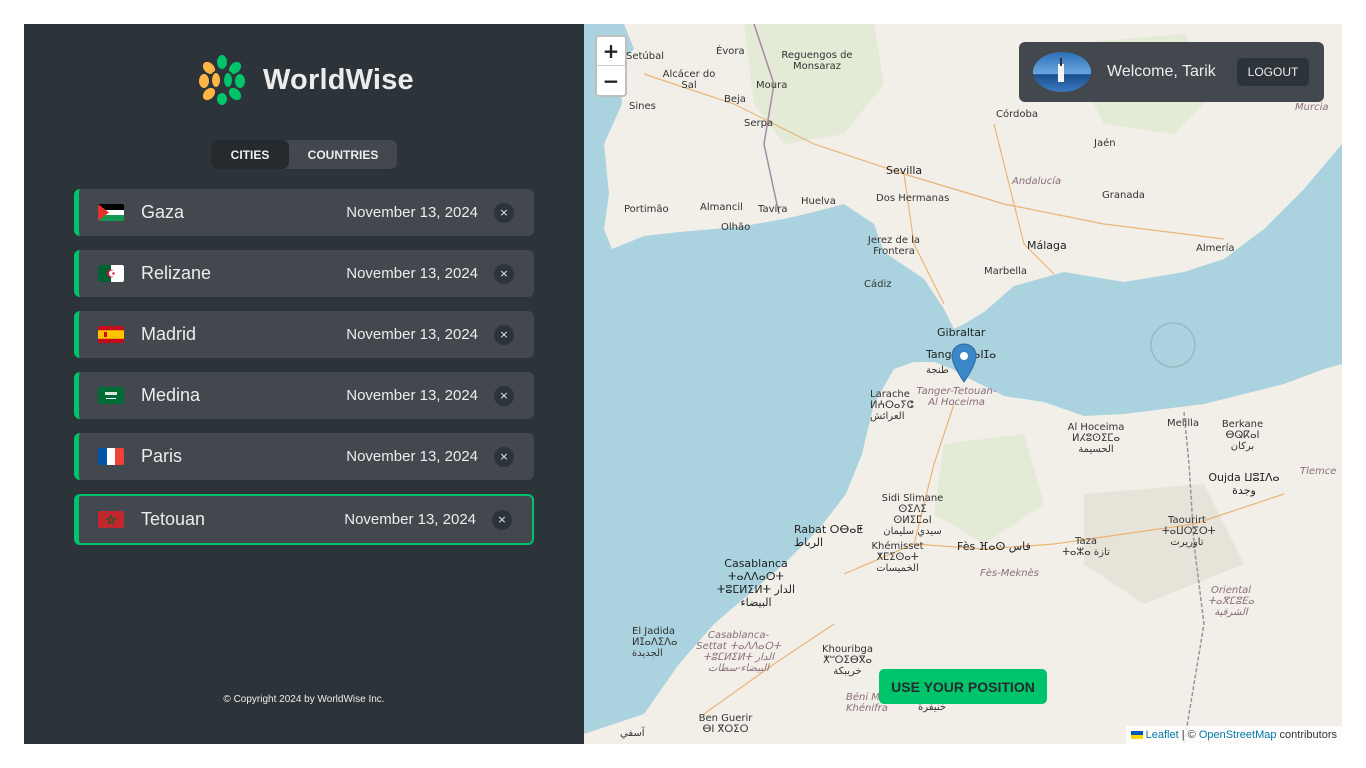  What do you see at coordinates (163, 212) in the screenshot?
I see `city-name: Gaza` at bounding box center [163, 212].